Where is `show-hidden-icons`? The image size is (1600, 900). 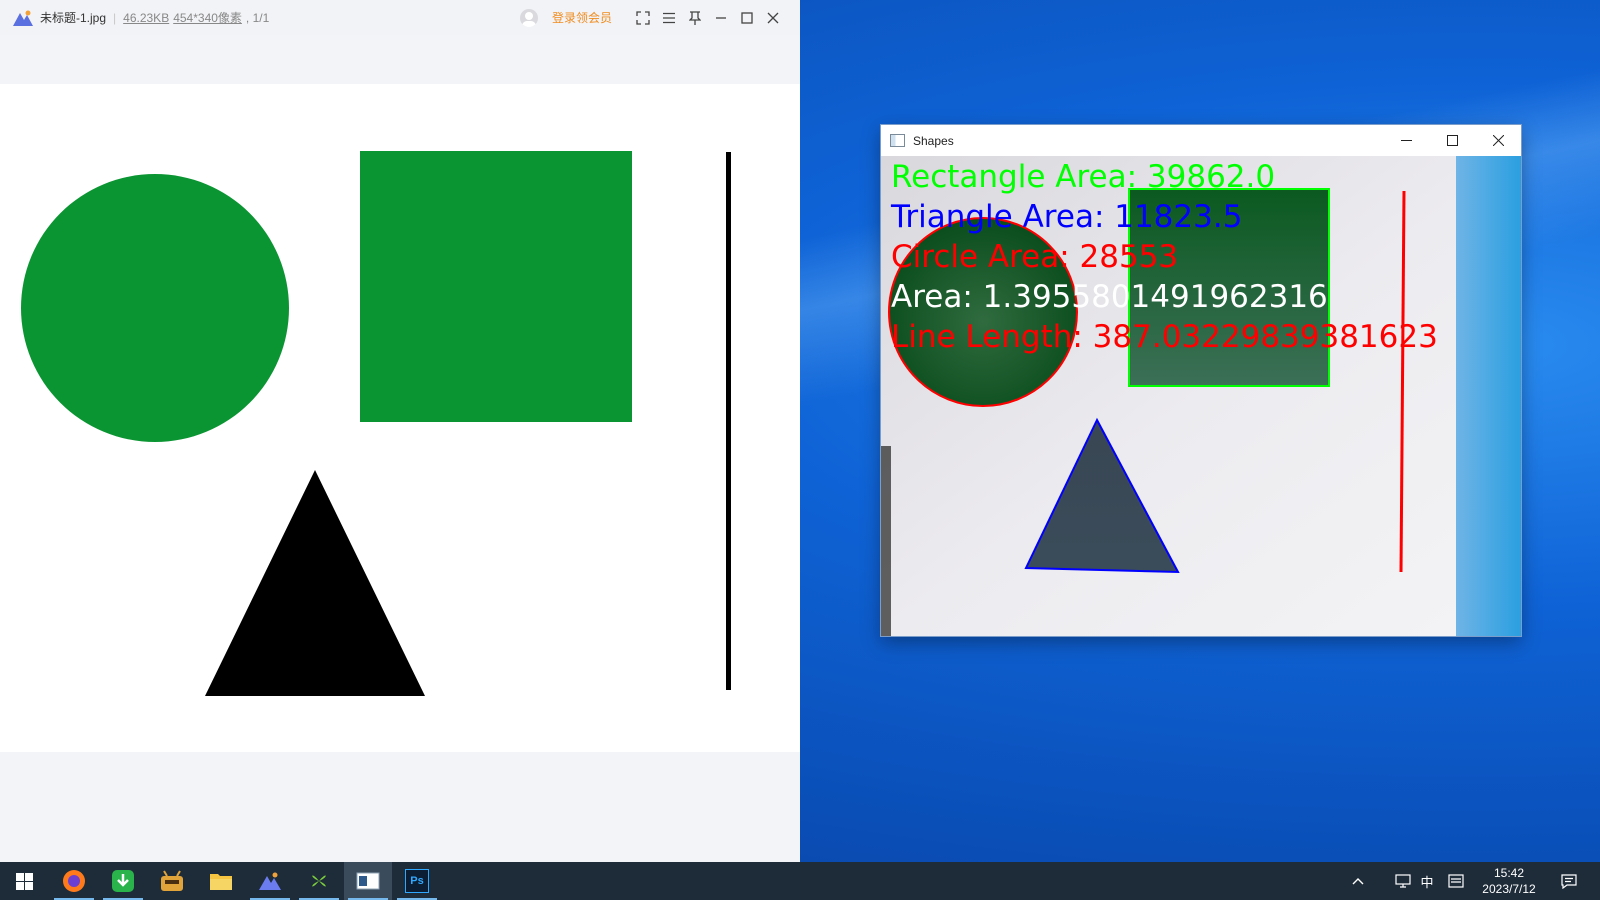 show-hidden-icons is located at coordinates (1358, 881).